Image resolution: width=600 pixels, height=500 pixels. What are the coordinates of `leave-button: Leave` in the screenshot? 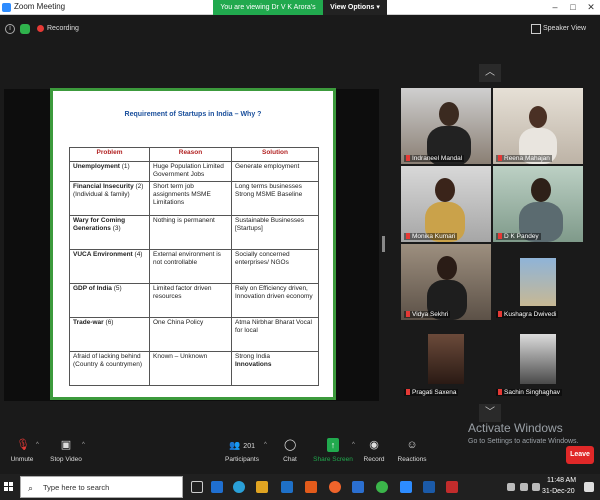 It's located at (580, 455).